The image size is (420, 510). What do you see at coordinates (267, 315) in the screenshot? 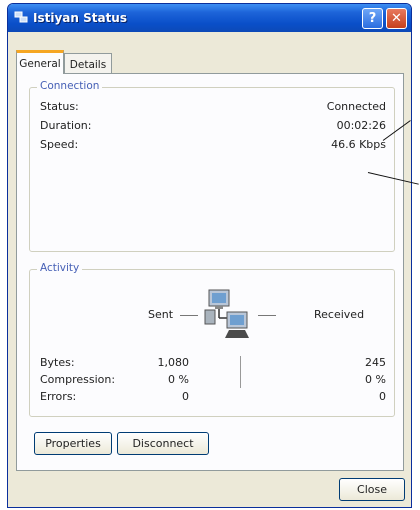
I see `received-dash` at bounding box center [267, 315].